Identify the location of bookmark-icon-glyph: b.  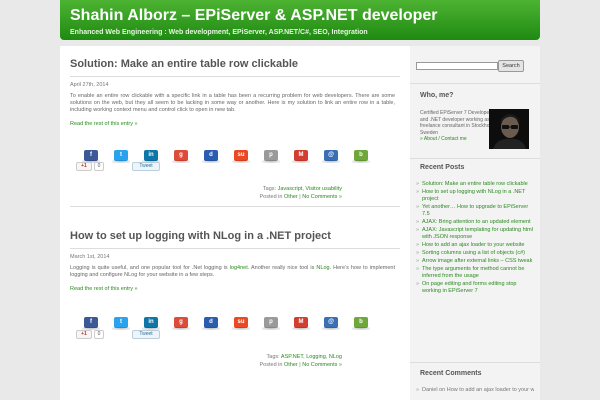
(361, 322).